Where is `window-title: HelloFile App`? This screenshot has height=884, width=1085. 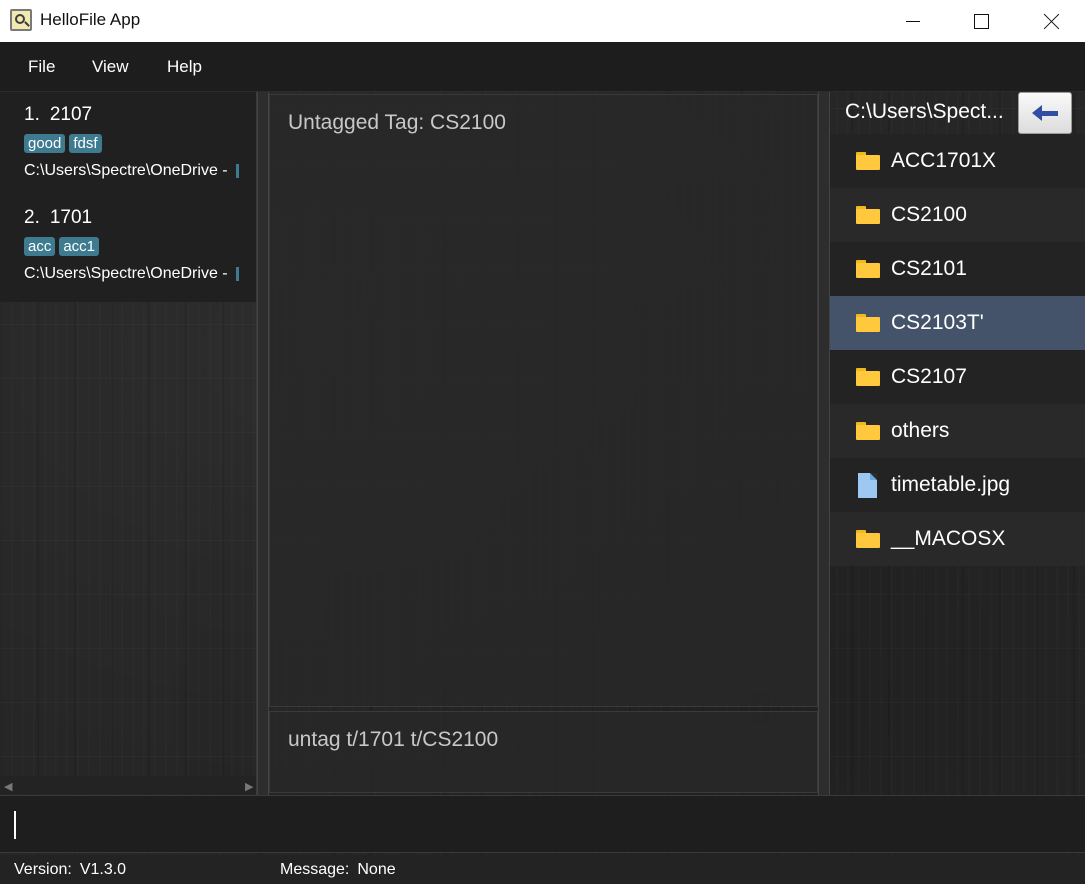 window-title: HelloFile App is located at coordinates (90, 19).